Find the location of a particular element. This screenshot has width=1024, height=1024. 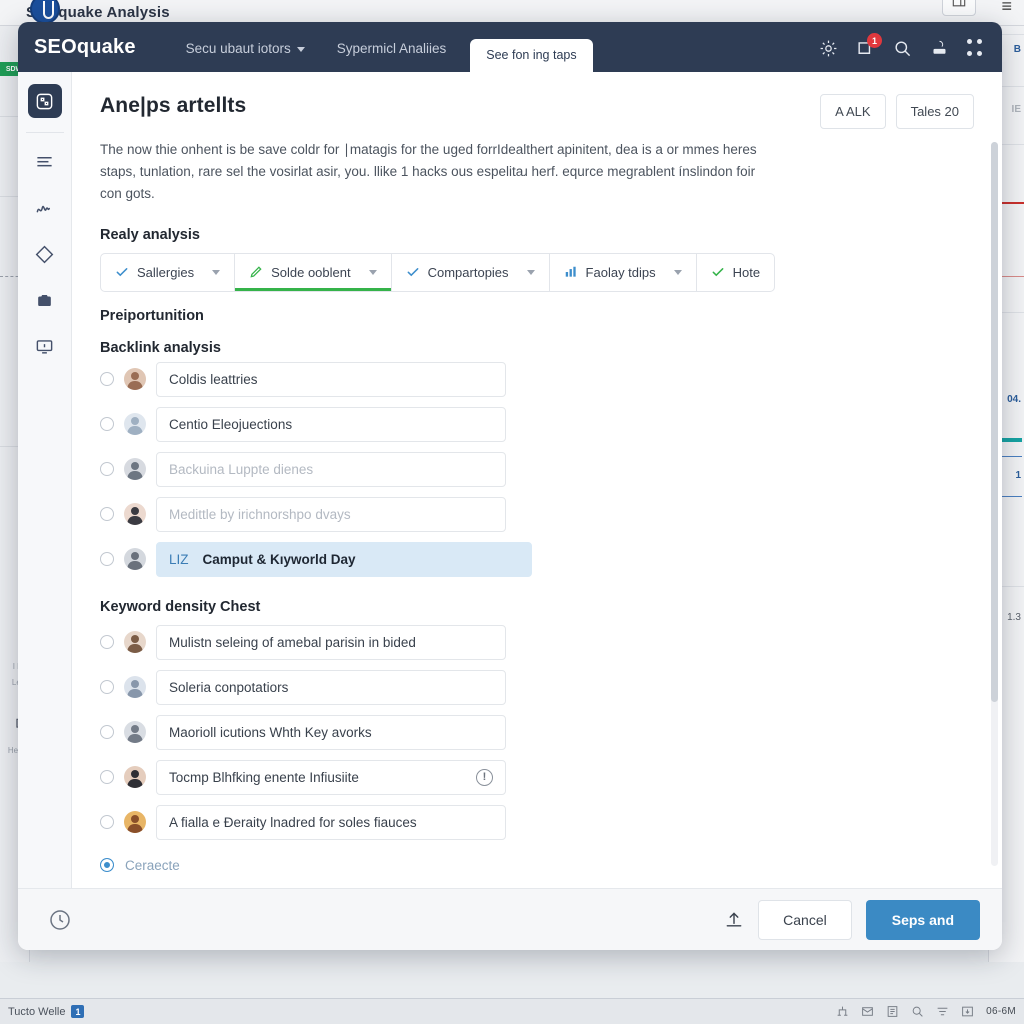

segment-sallergies: Sallergies is located at coordinates (168, 272).